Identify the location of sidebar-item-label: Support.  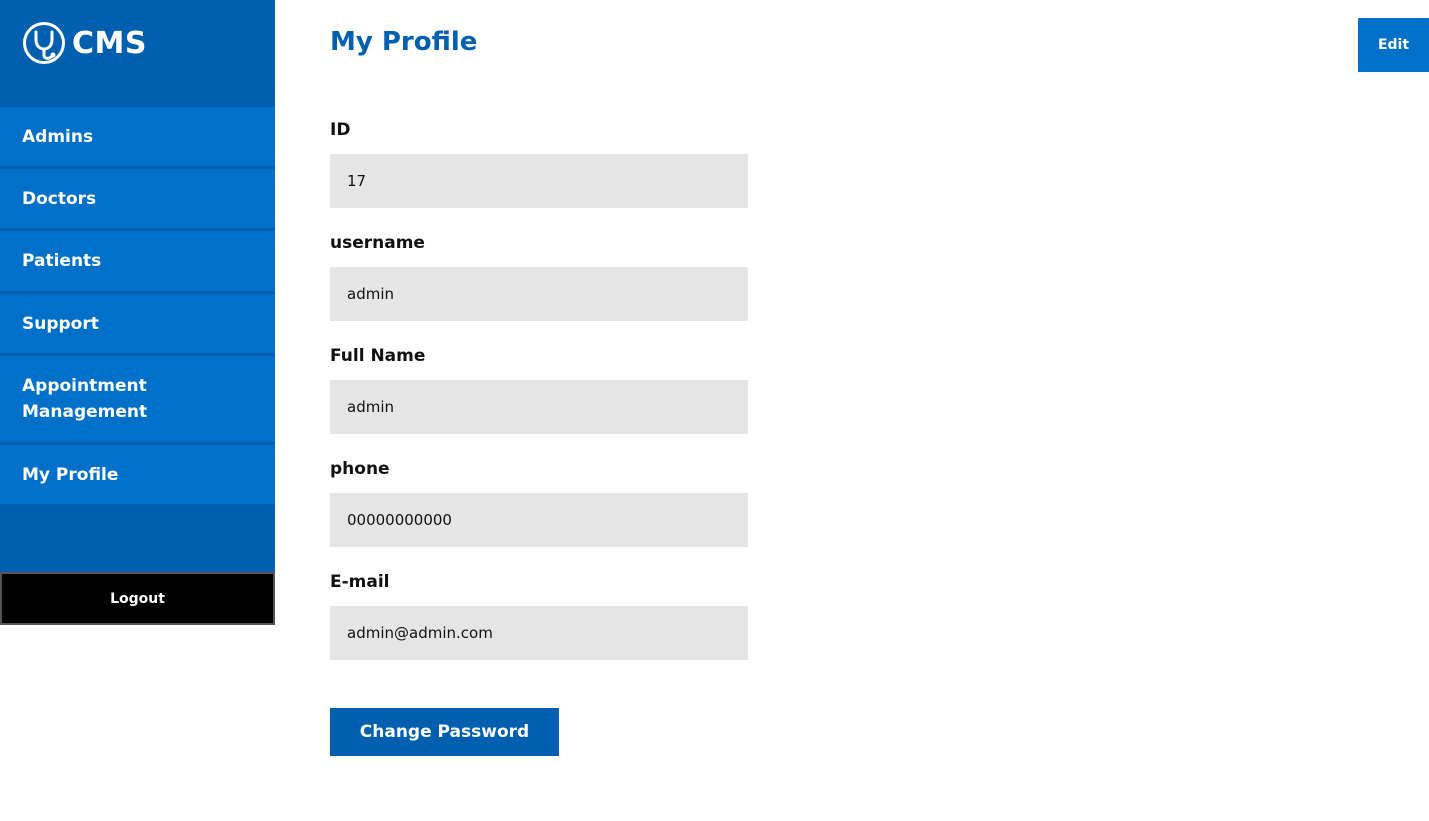
(60, 323).